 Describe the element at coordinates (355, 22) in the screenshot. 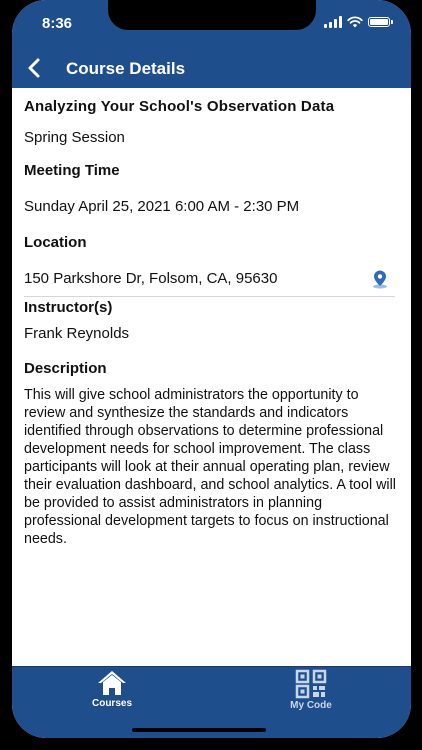

I see `wifi-icon` at that location.